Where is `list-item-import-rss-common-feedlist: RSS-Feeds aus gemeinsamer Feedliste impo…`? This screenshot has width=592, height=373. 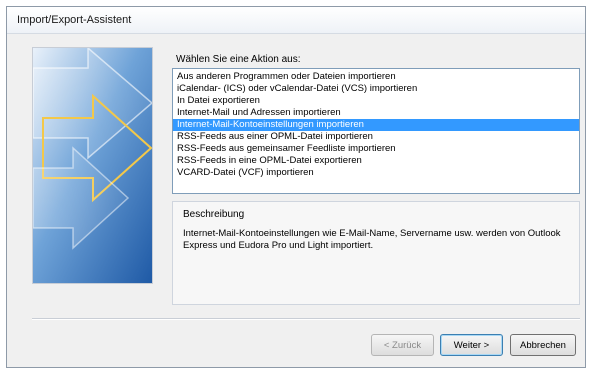
list-item-import-rss-common-feedlist: RSS-Feeds aus gemeinsamer Feedliste impo… is located at coordinates (376, 149).